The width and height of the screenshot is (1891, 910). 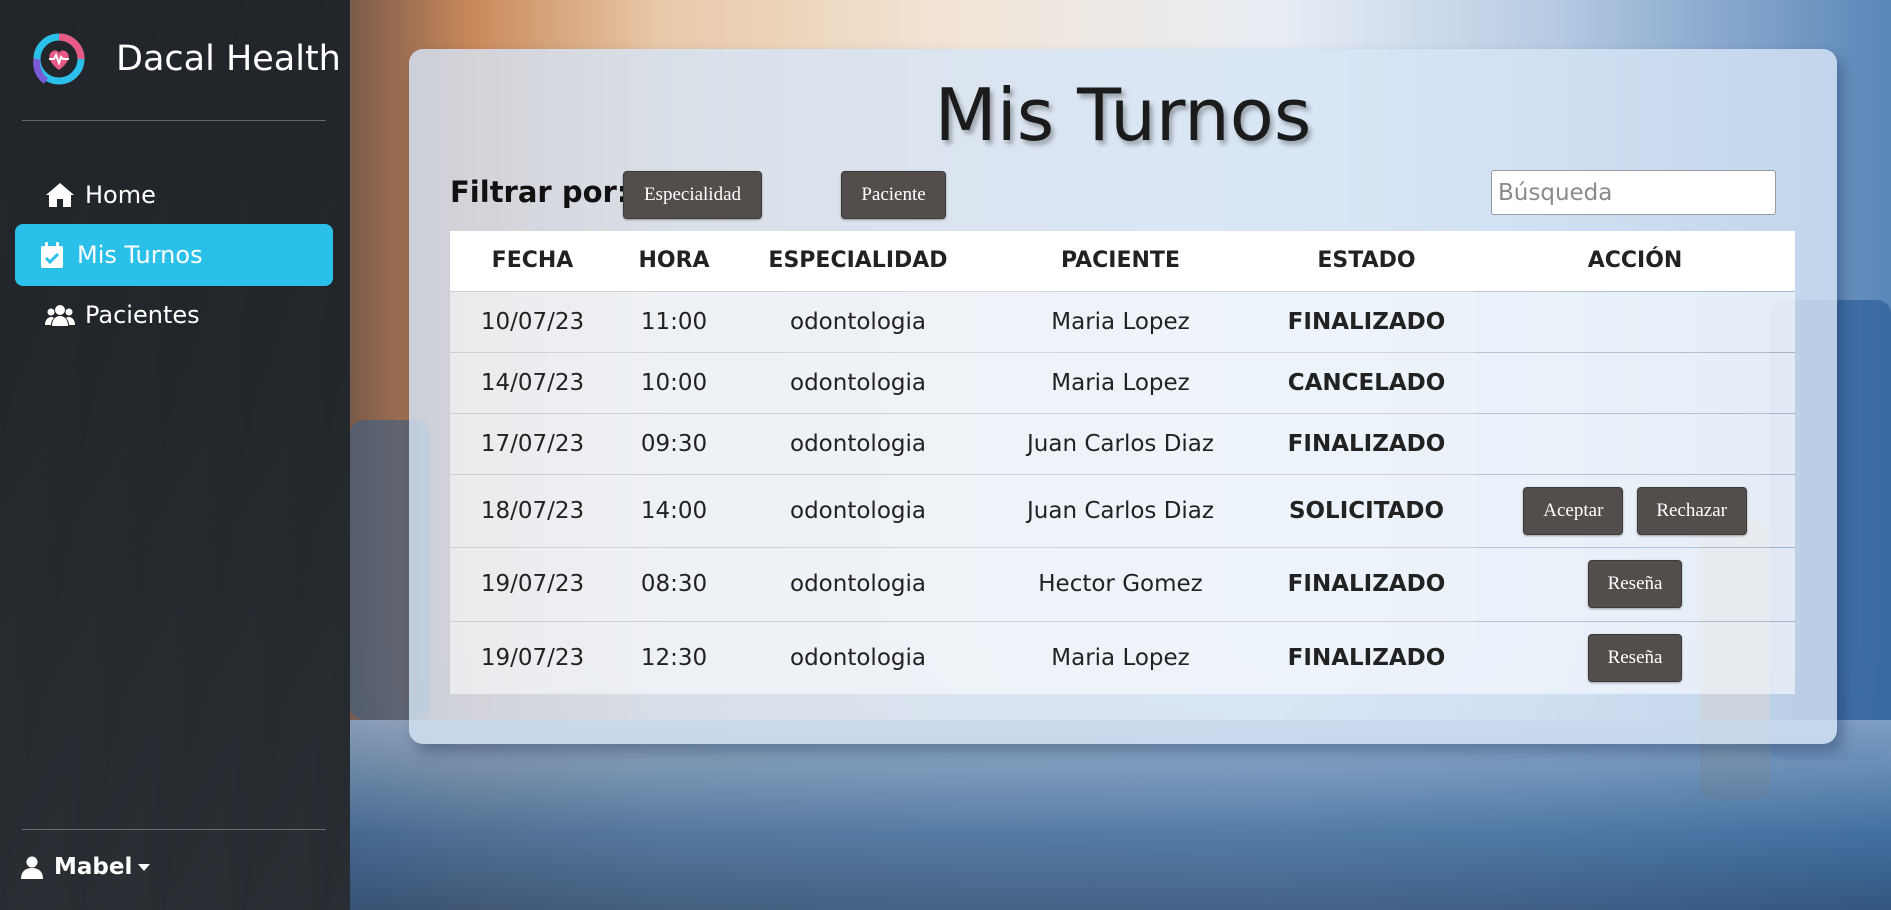 What do you see at coordinates (228, 59) in the screenshot?
I see `brand-name: Dacal Health` at bounding box center [228, 59].